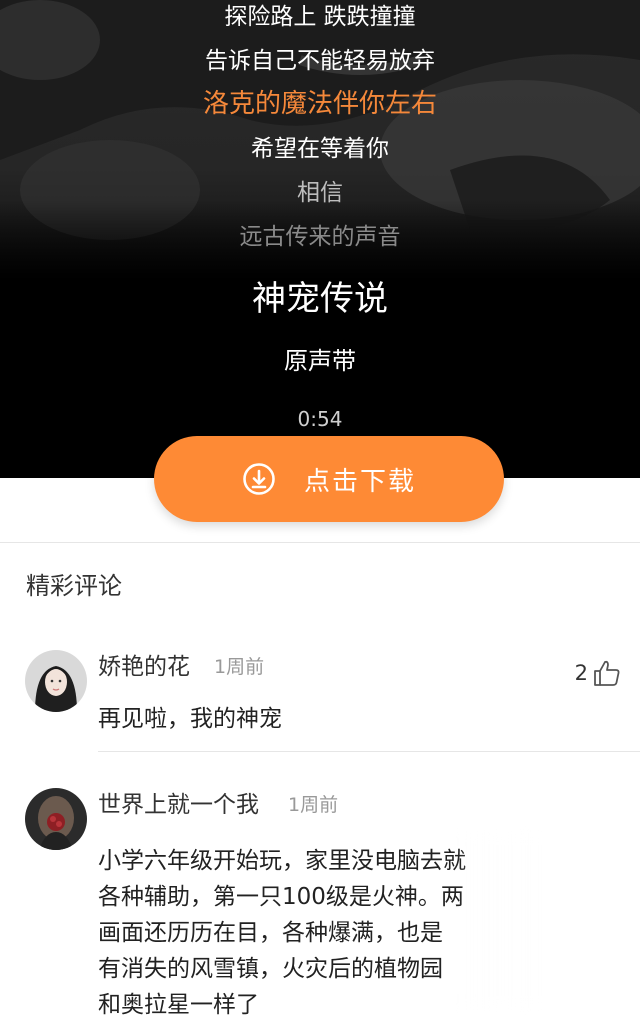 This screenshot has width=640, height=1024. I want to click on blur-overlay, so click(551, 920).